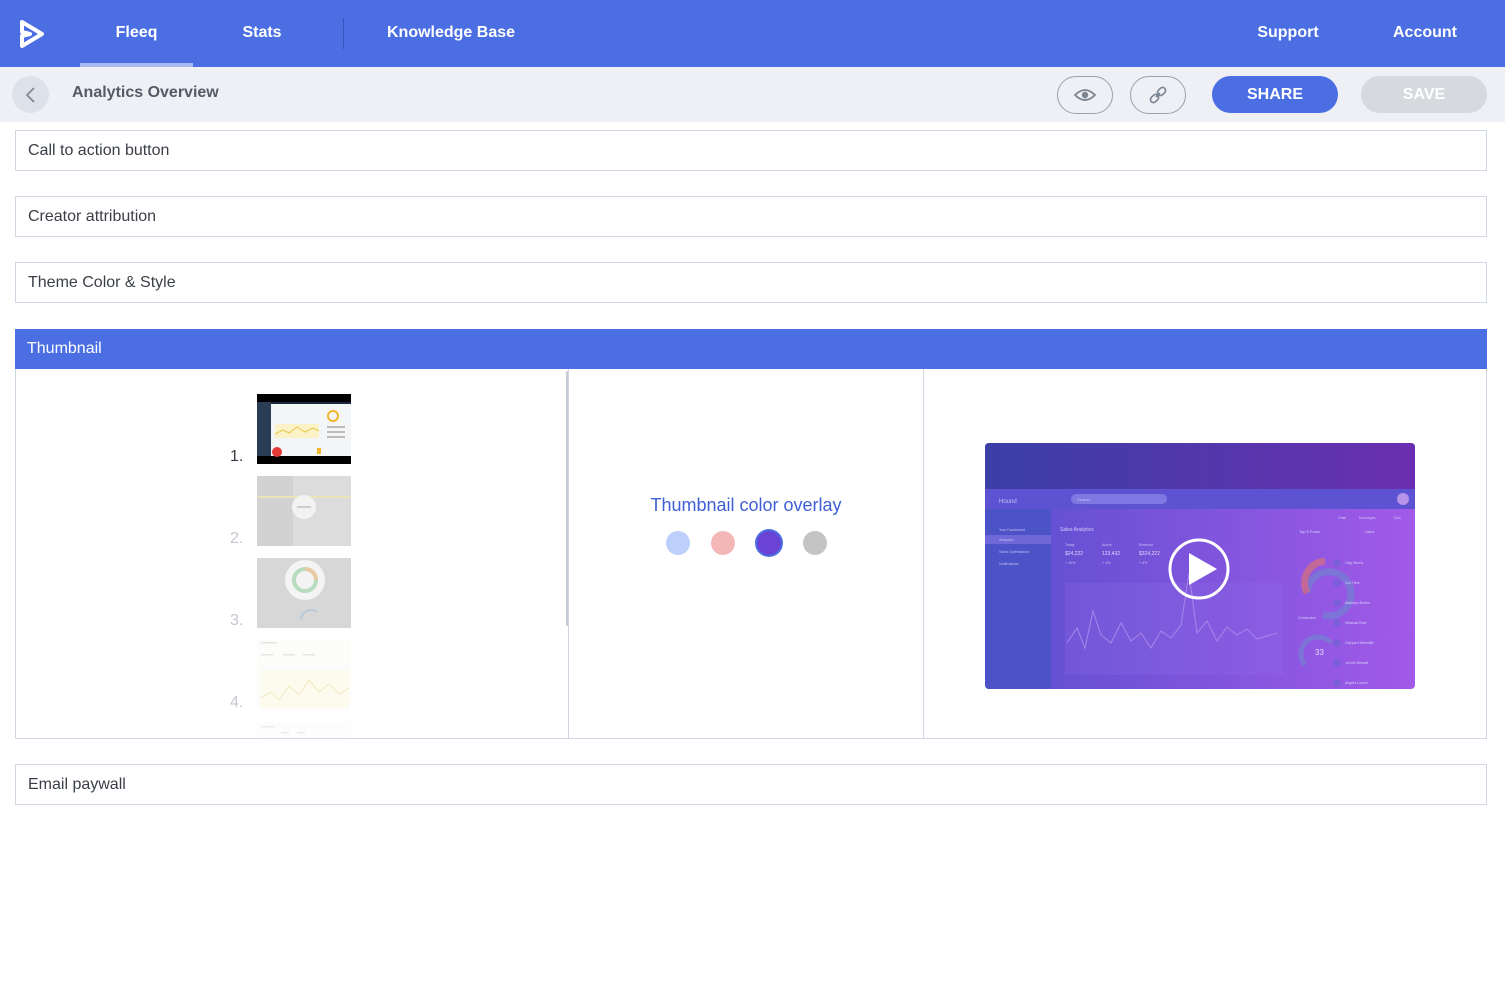  What do you see at coordinates (1070, 563) in the screenshot?
I see `preview-stat-delta: + 10%` at bounding box center [1070, 563].